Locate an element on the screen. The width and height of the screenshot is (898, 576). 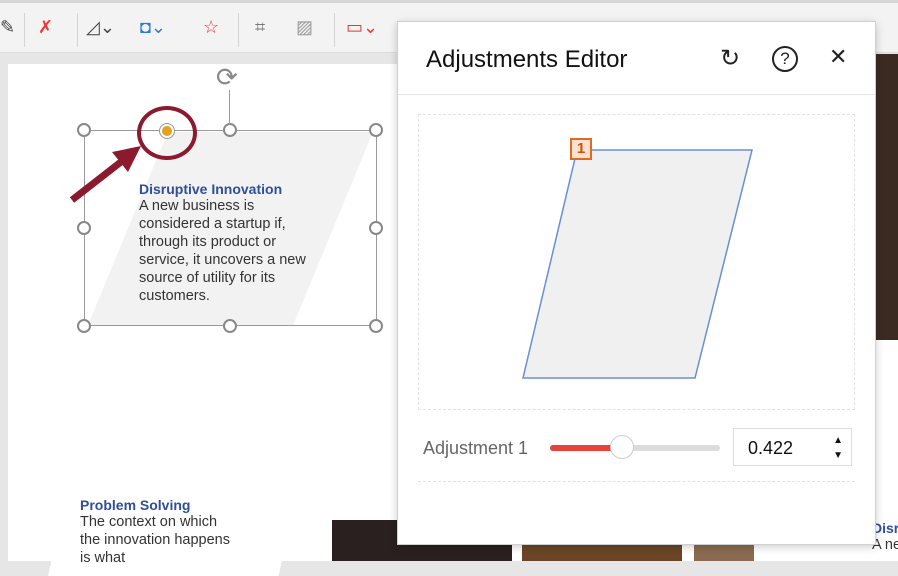
preview-parallelogram is located at coordinates (637, 264).